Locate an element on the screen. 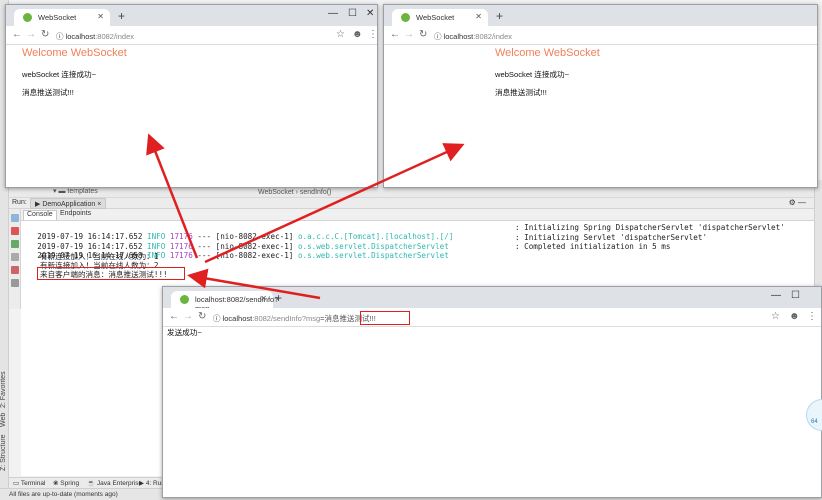 This screenshot has height=500, width=822. resume-icon is located at coordinates (15, 244).